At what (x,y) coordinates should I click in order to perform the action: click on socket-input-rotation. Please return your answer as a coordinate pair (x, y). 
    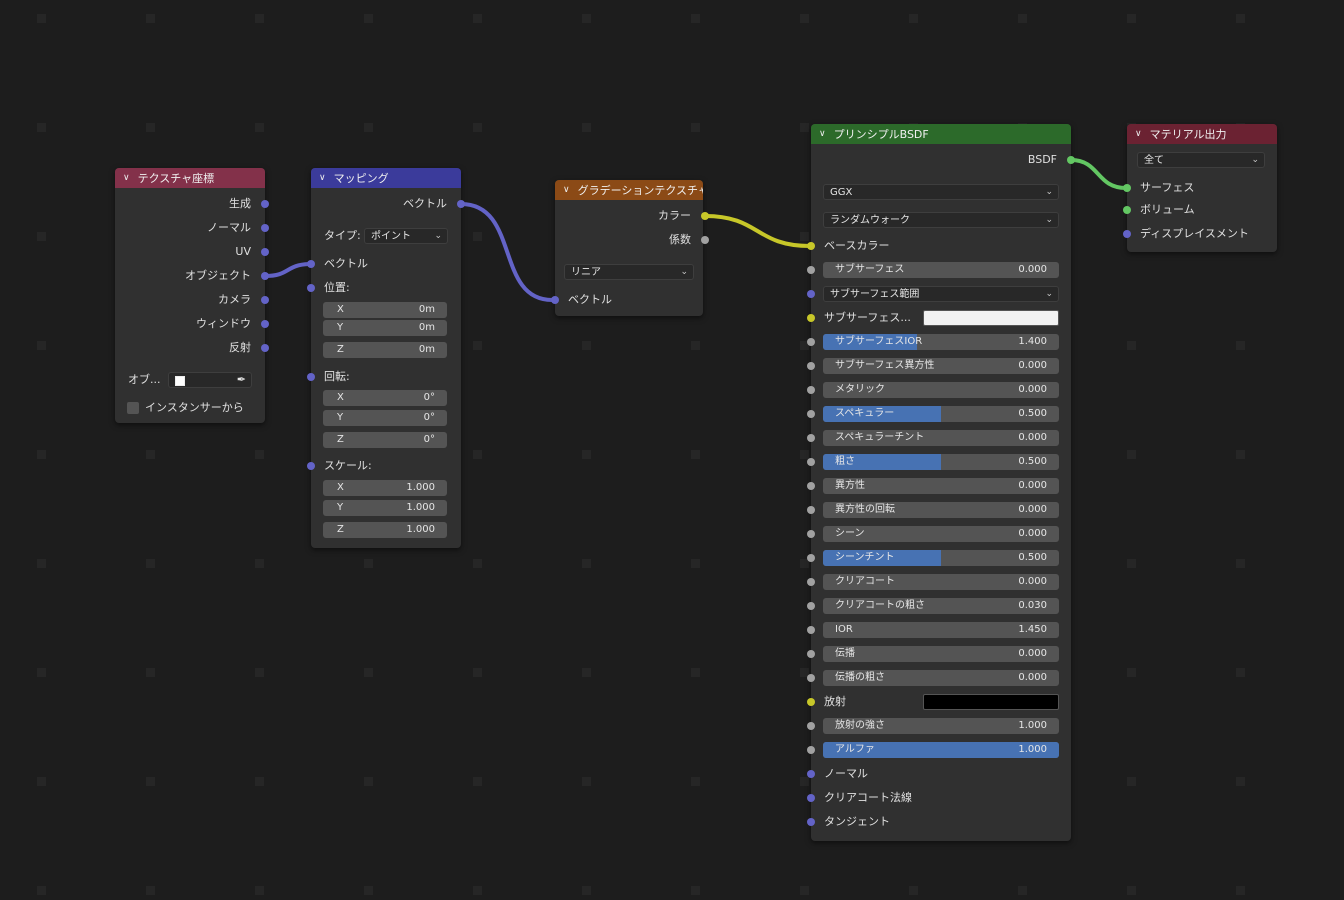
    Looking at the image, I should click on (311, 377).